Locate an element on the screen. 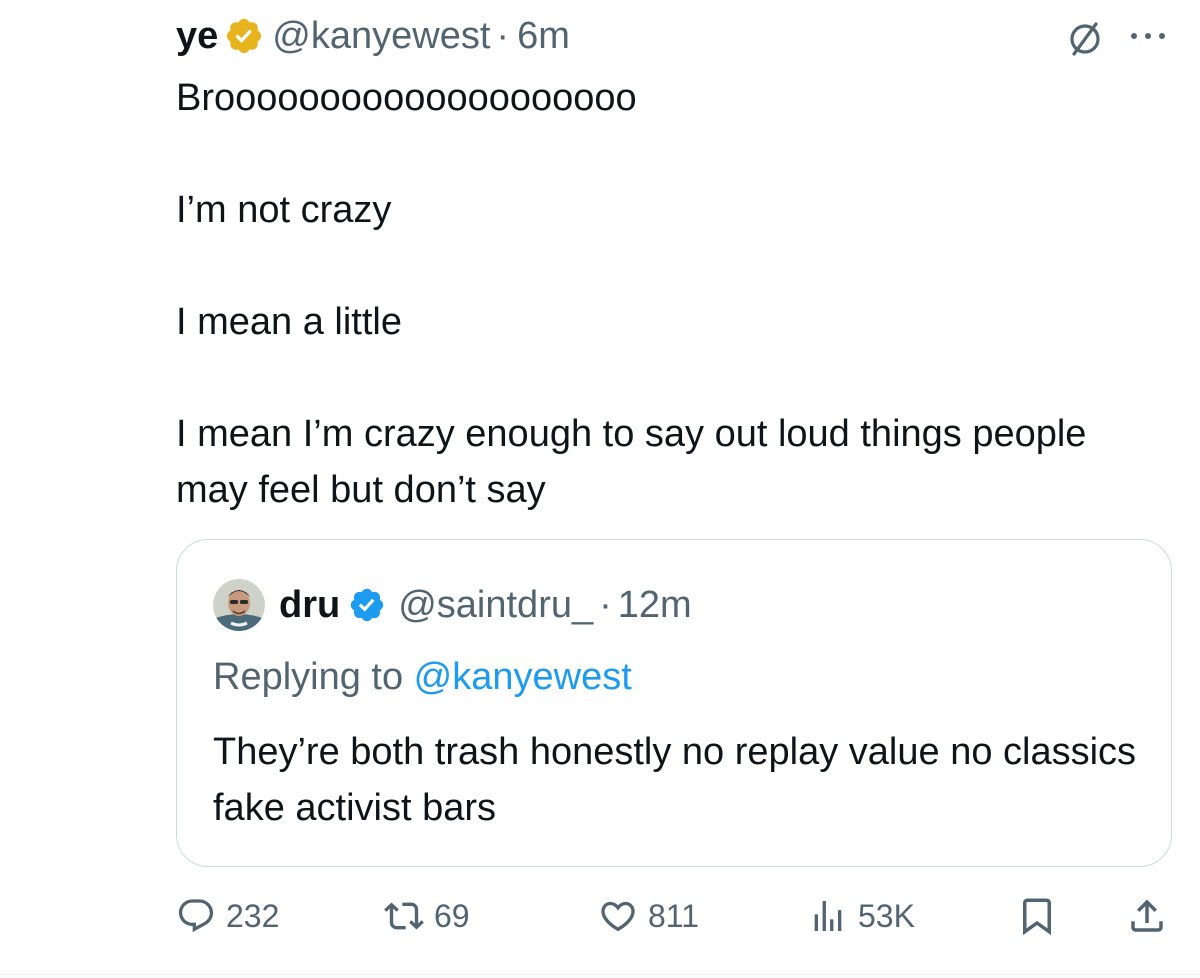 This screenshot has width=1200, height=978. more-icon is located at coordinates (1148, 36).